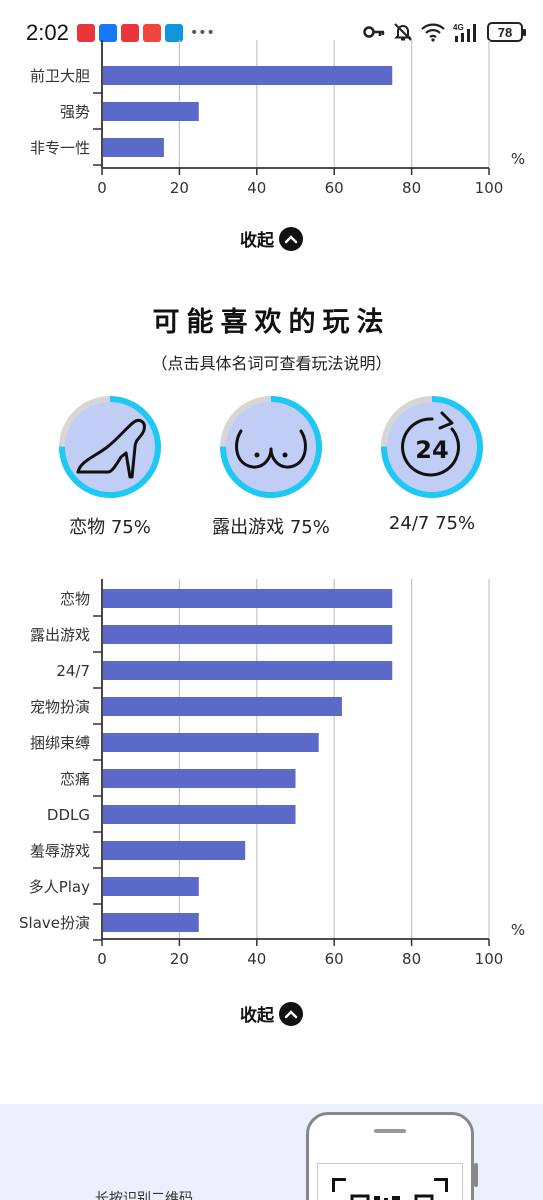 The image size is (543, 1200). I want to click on signal-4g-icon: 4G, so click(464, 32).